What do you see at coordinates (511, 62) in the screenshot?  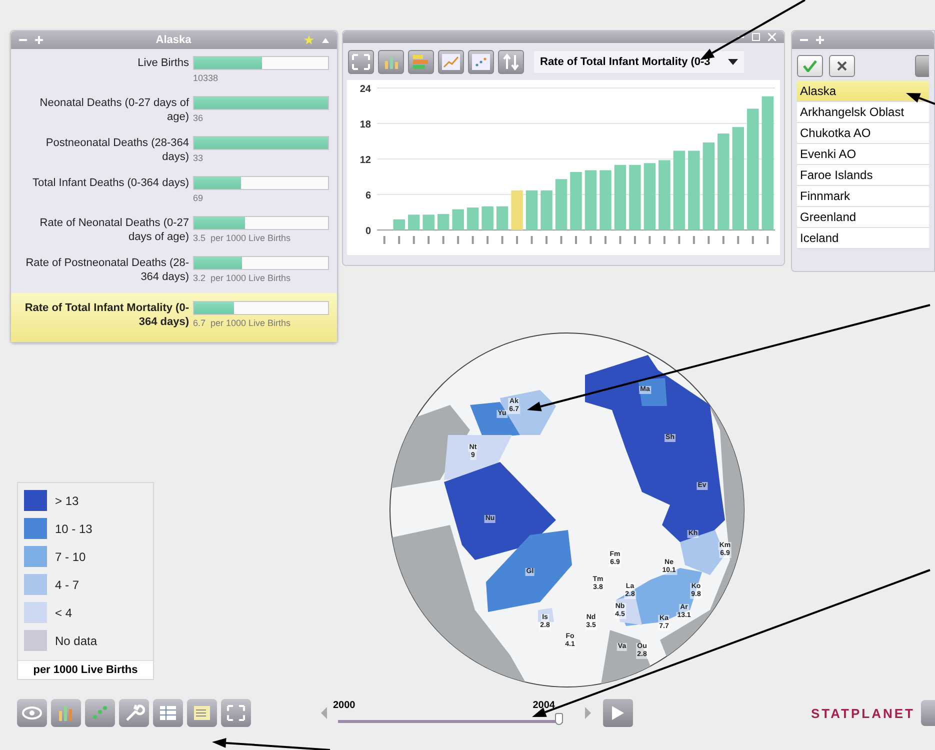 I see `sort-arrows-icon` at bounding box center [511, 62].